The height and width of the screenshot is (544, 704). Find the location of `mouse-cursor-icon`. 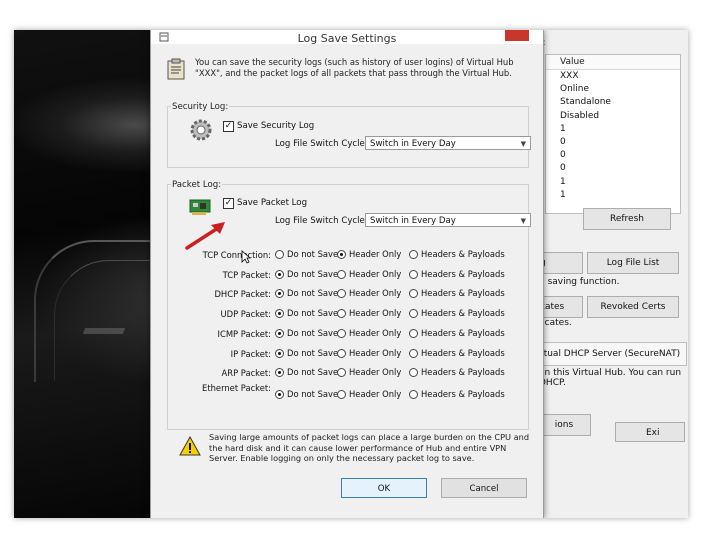

mouse-cursor-icon is located at coordinates (246, 257).